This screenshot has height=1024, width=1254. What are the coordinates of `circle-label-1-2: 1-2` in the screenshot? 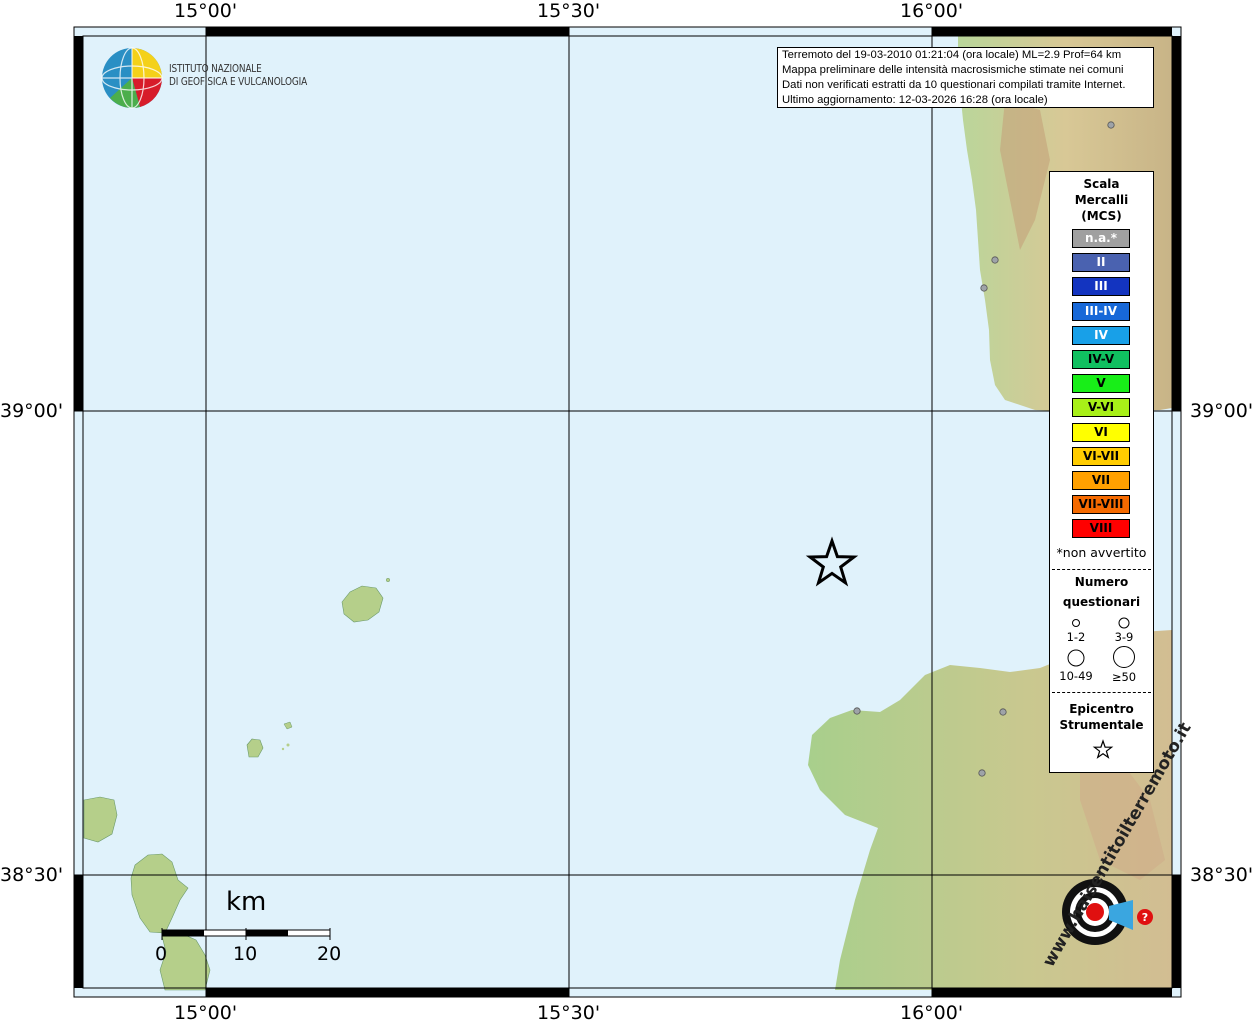 It's located at (1076, 637).